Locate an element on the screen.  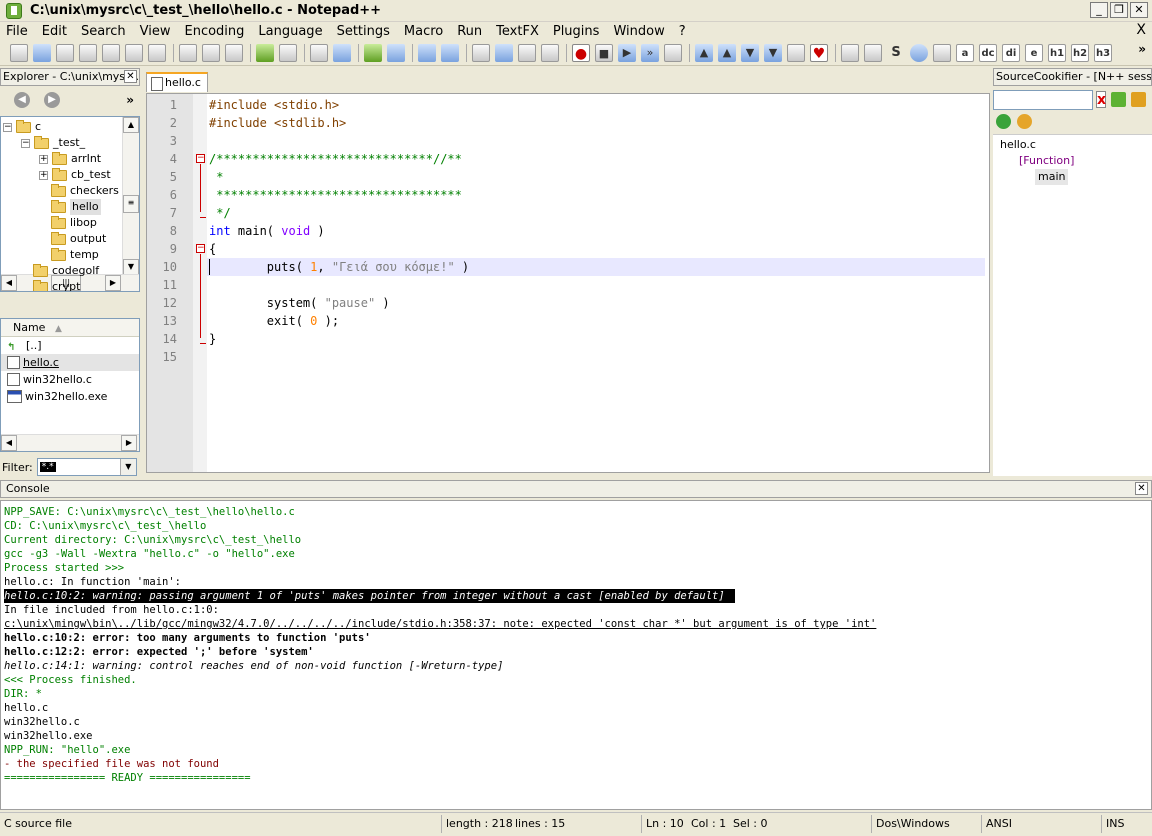
menu-macro: Macro is located at coordinates (423, 31).